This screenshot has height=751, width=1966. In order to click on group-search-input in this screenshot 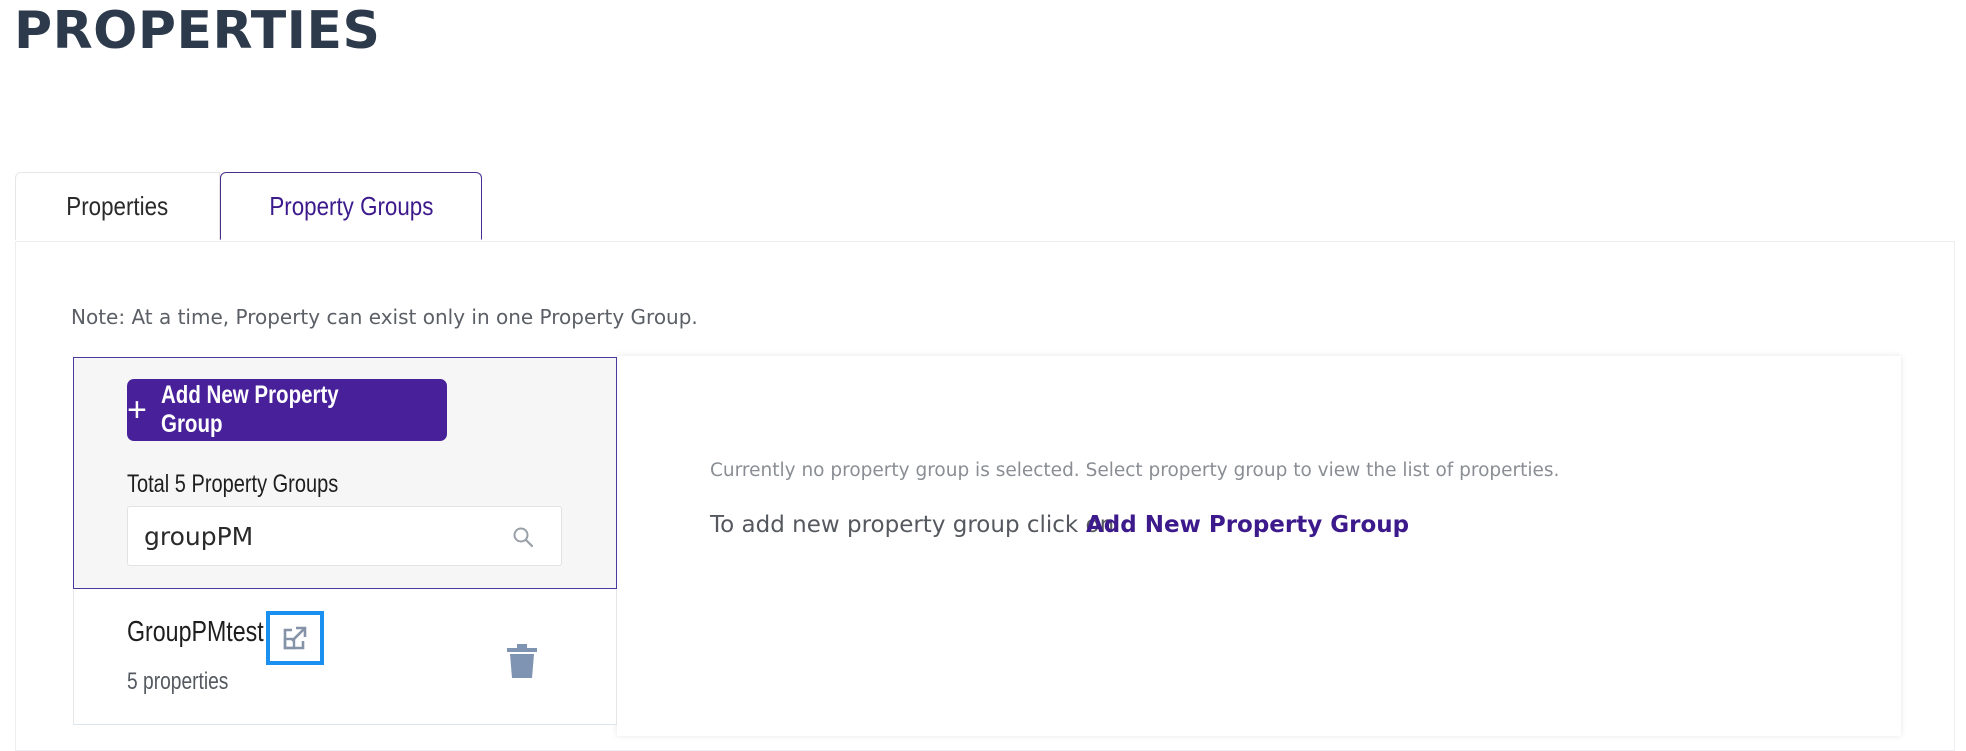, I will do `click(314, 536)`.